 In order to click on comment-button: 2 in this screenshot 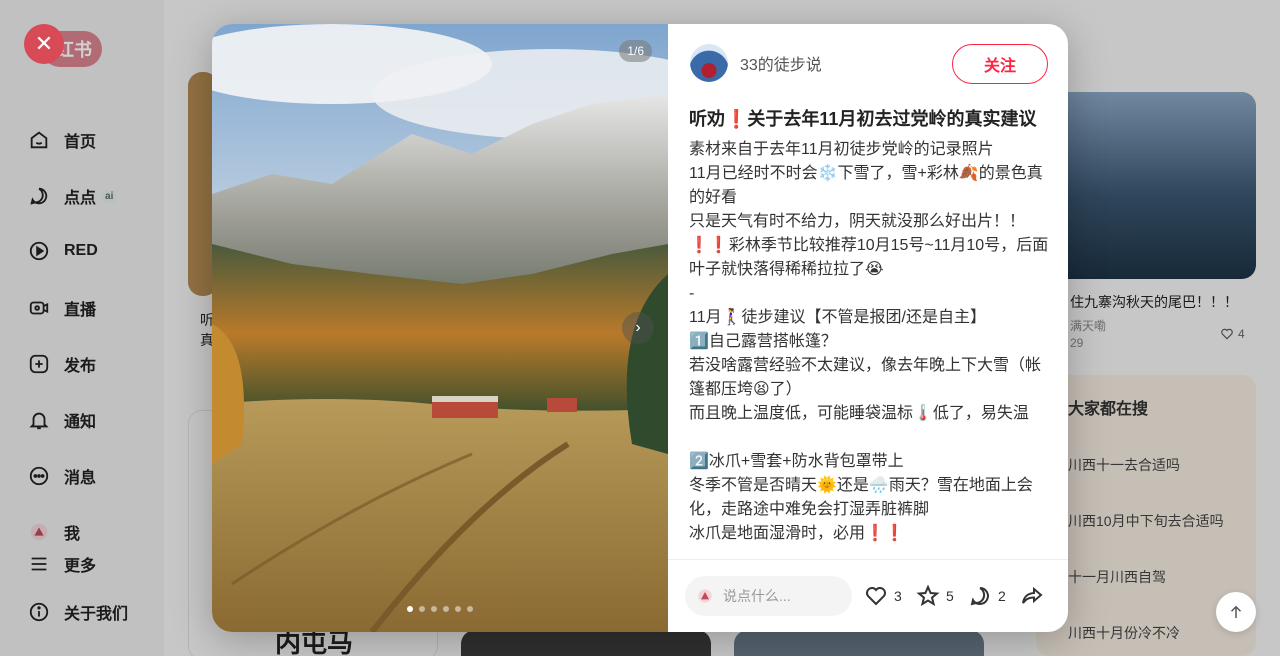, I will do `click(987, 596)`.